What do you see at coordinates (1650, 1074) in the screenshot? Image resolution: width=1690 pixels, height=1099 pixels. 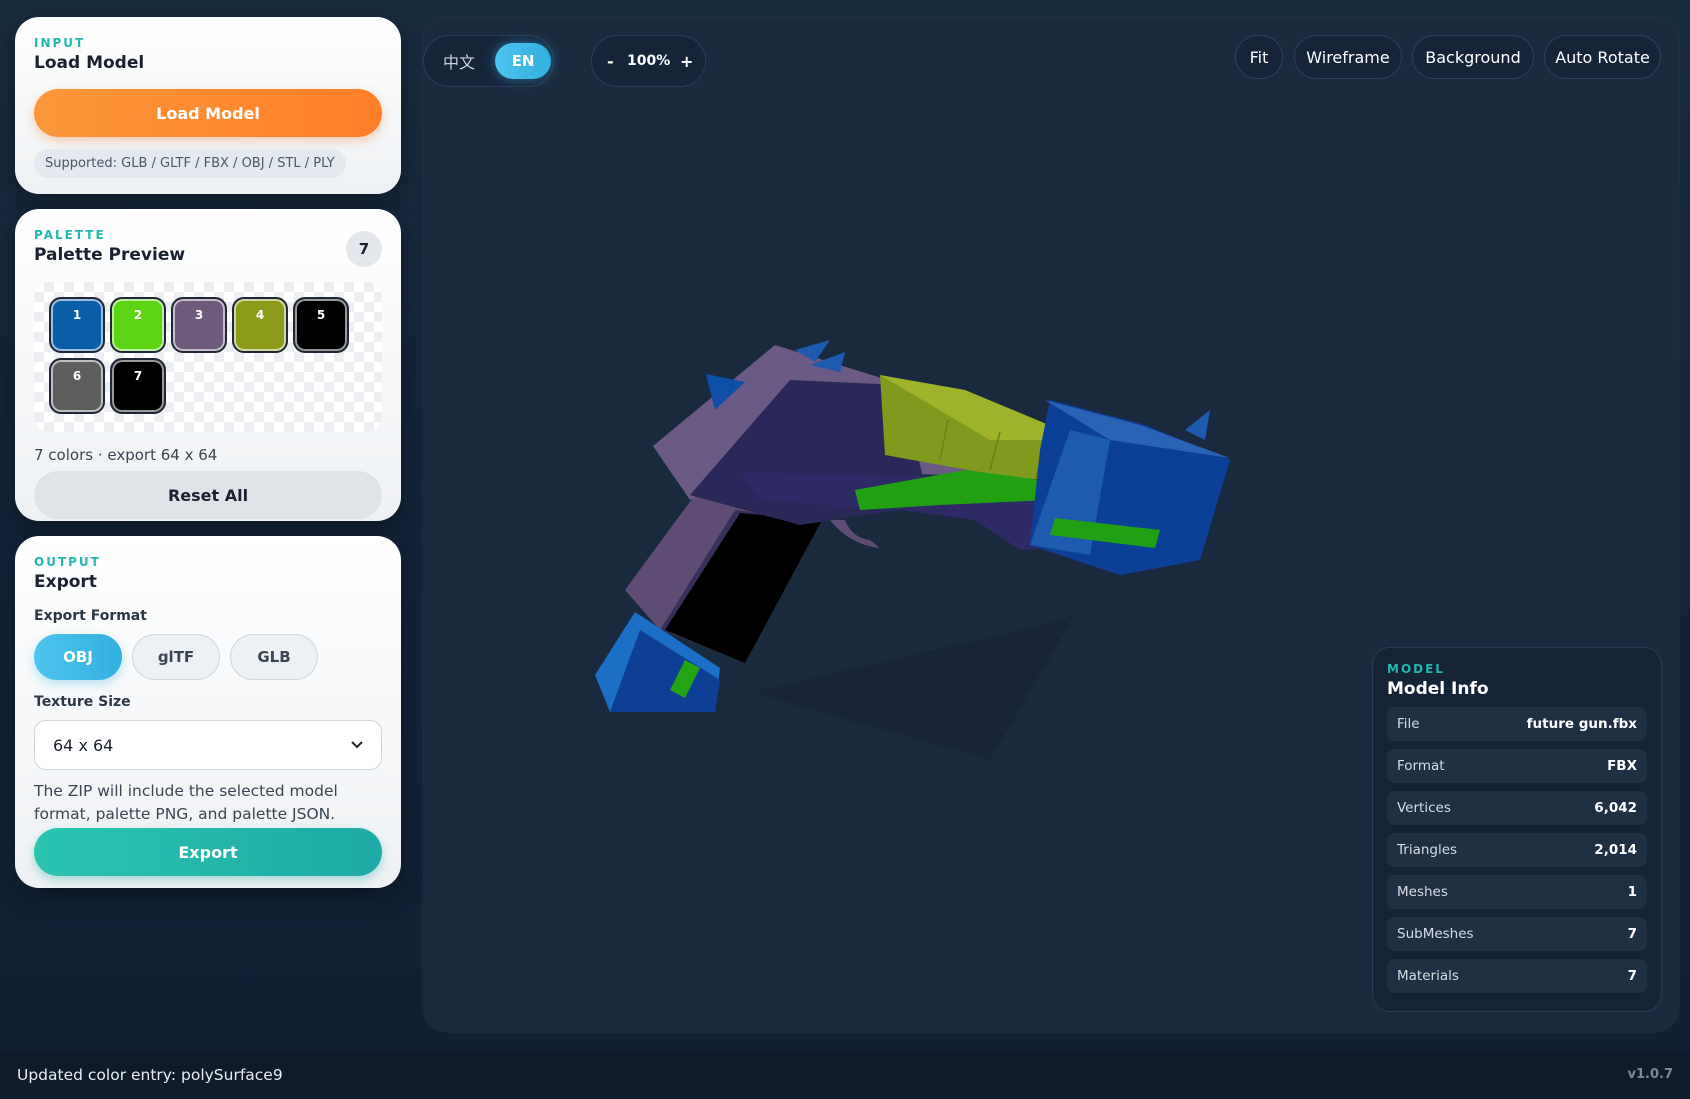 I see `version-label: v1.0.7` at bounding box center [1650, 1074].